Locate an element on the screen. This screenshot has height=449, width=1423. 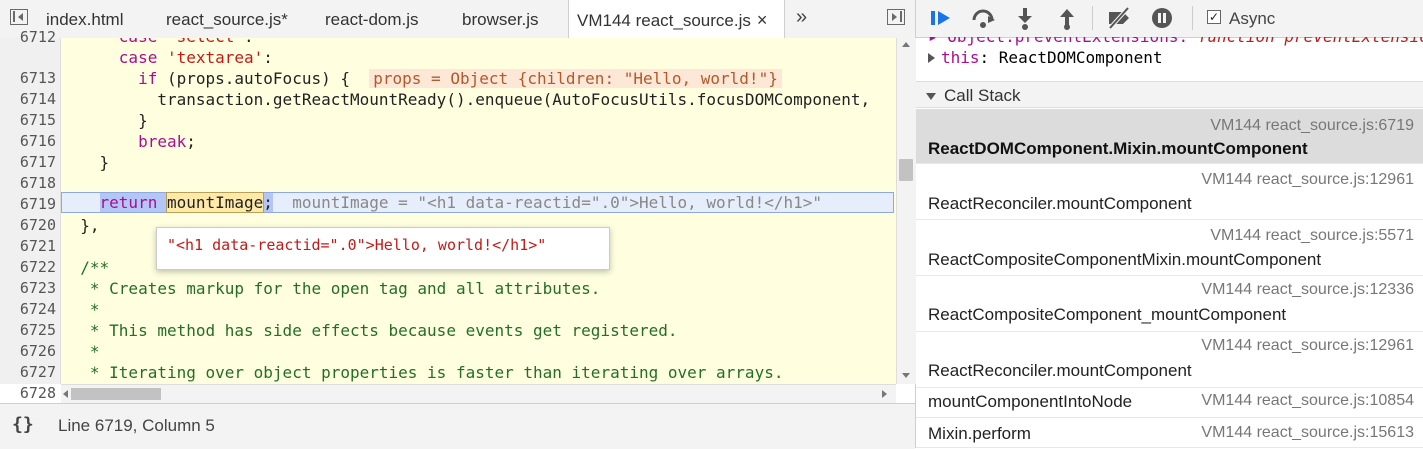
resume-icon is located at coordinates (941, 18).